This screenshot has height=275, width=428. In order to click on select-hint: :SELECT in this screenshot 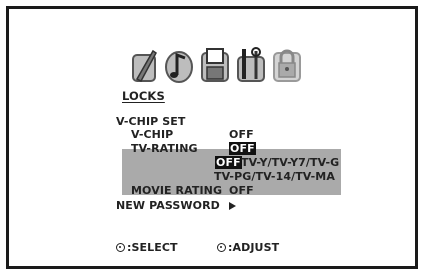, I will do `click(147, 247)`.